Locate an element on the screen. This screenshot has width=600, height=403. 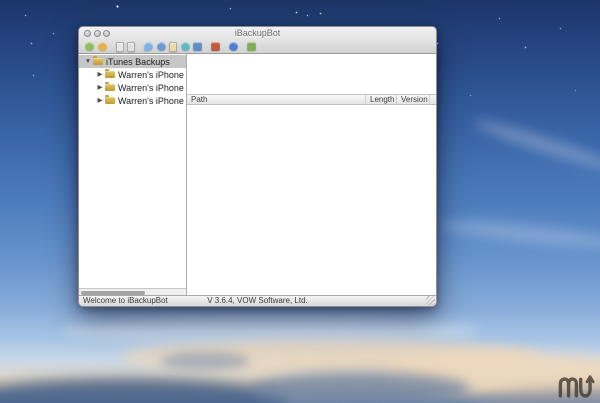
export-icon is located at coordinates (215, 46).